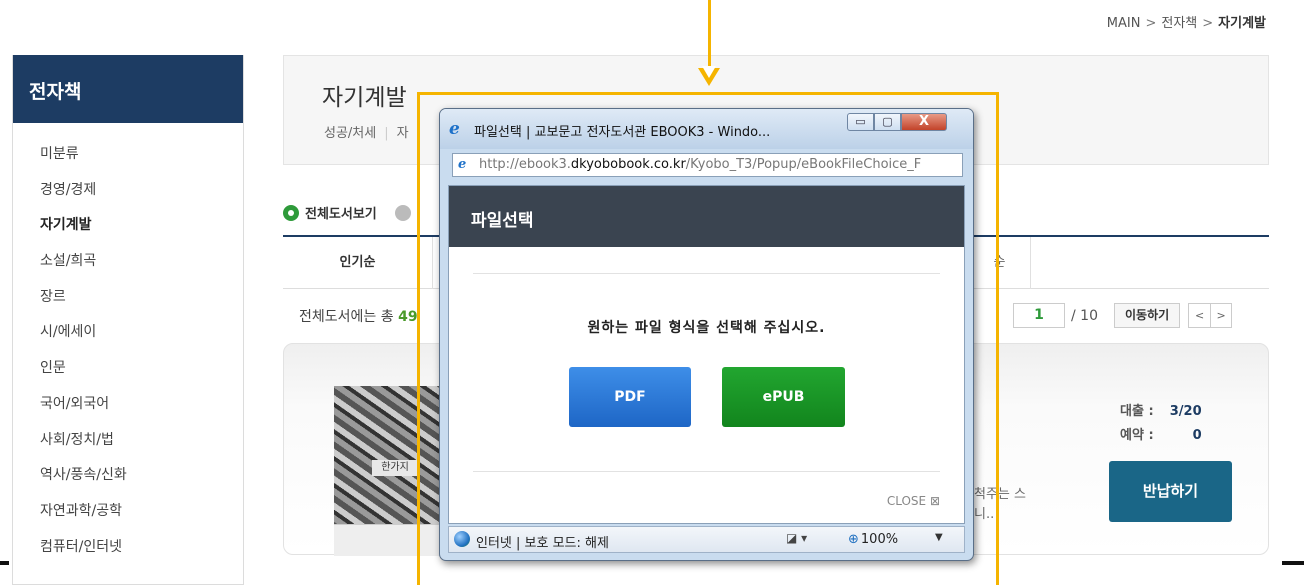 This screenshot has width=1304, height=585. Describe the element at coordinates (853, 539) in the screenshot. I see `zoom-icon: ⊕` at that location.